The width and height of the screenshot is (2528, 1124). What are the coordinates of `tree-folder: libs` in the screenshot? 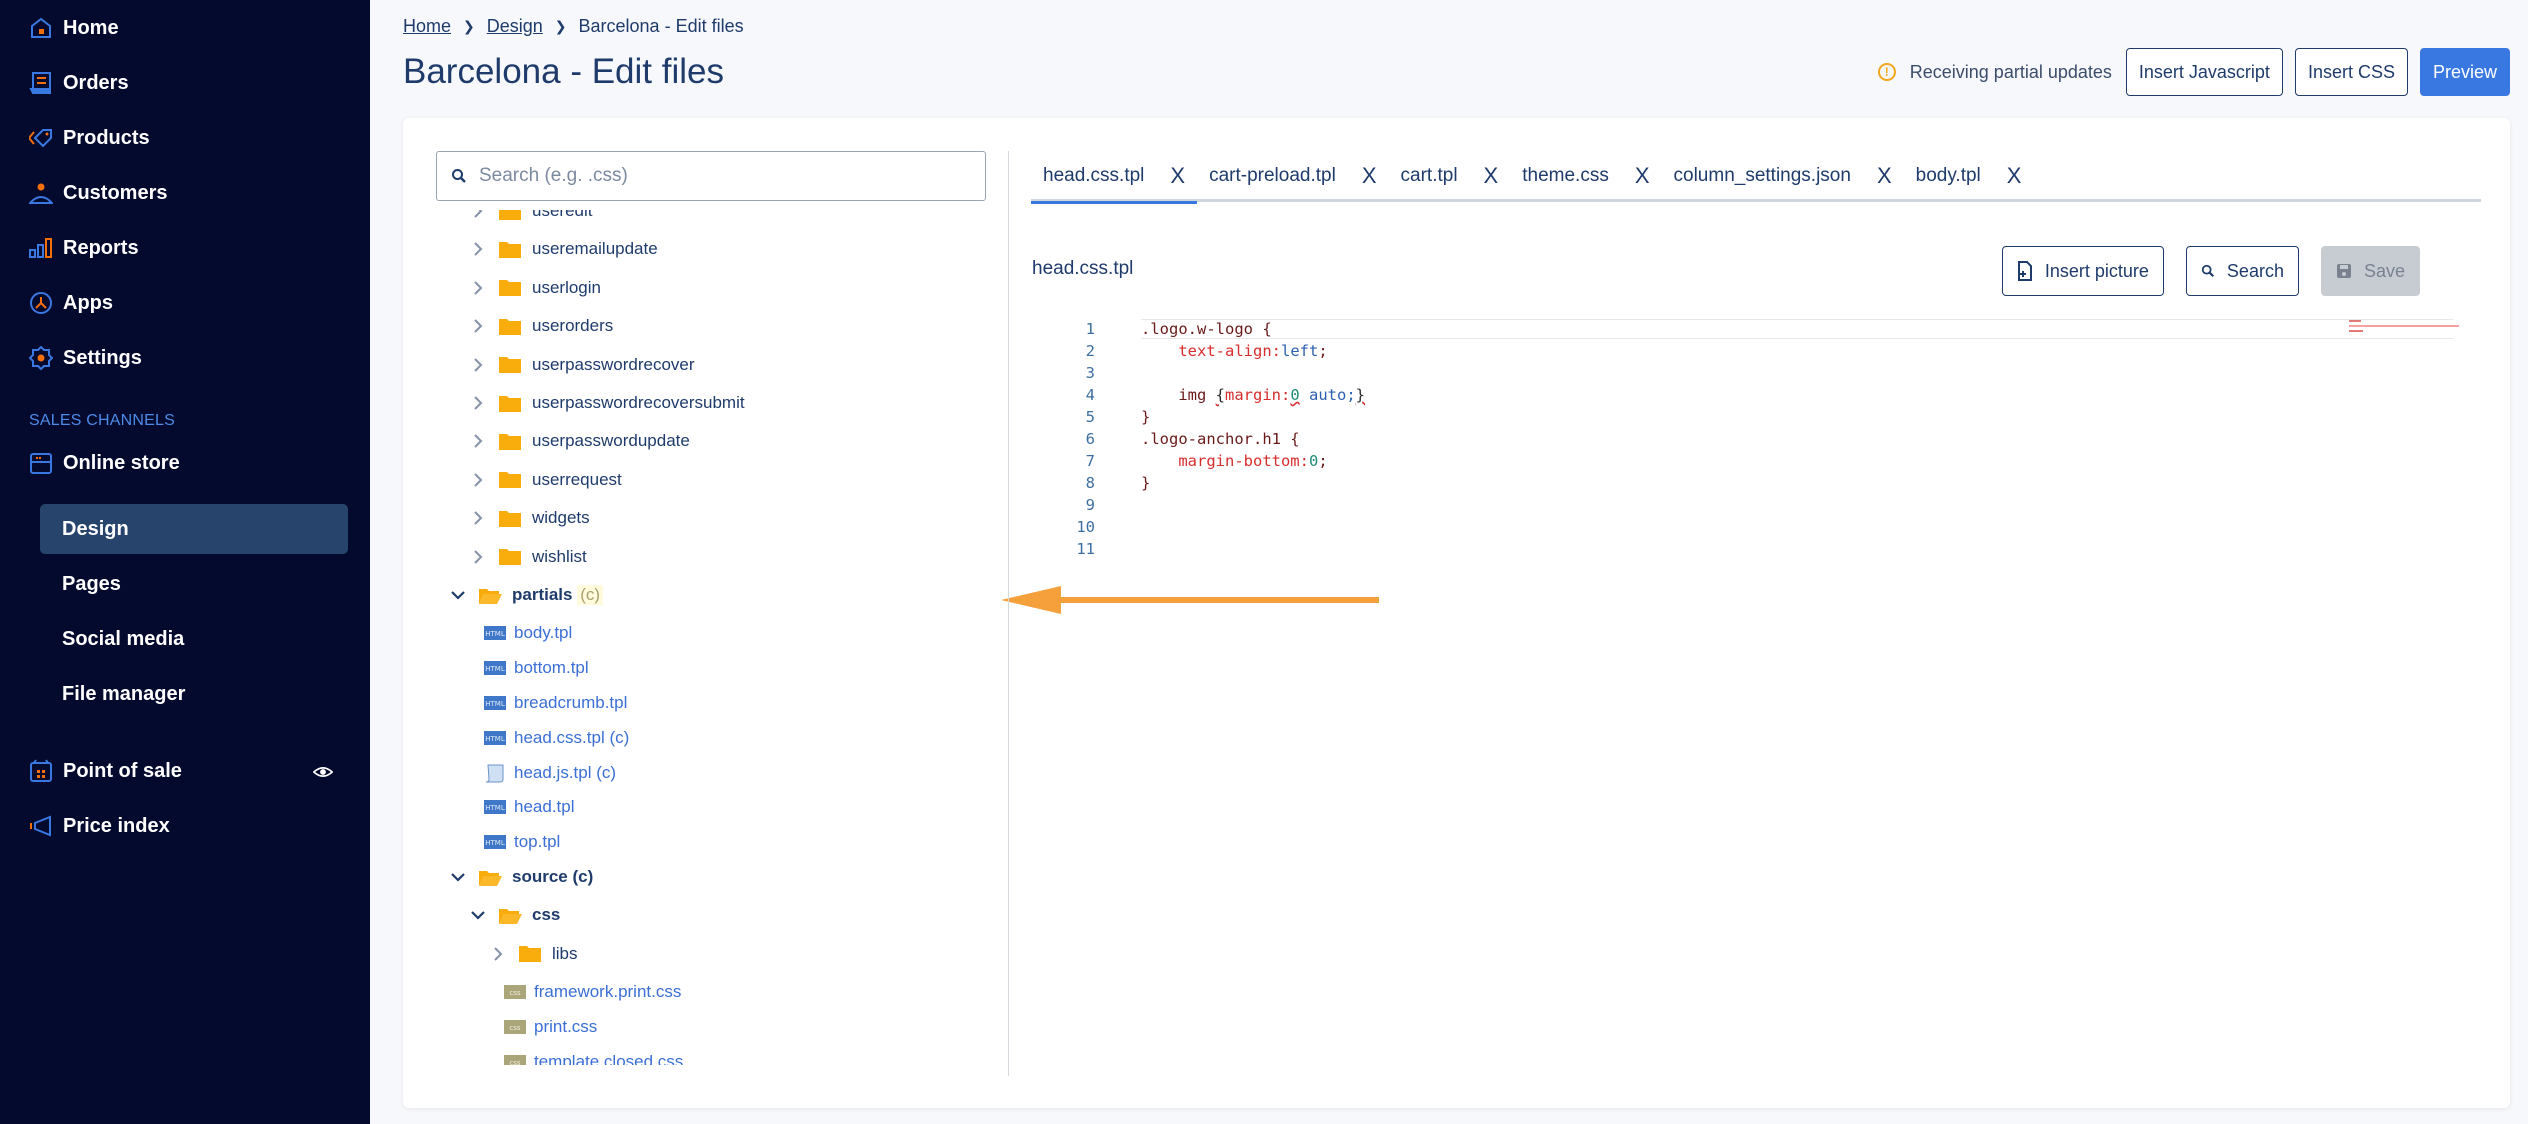 It's located at (534, 954).